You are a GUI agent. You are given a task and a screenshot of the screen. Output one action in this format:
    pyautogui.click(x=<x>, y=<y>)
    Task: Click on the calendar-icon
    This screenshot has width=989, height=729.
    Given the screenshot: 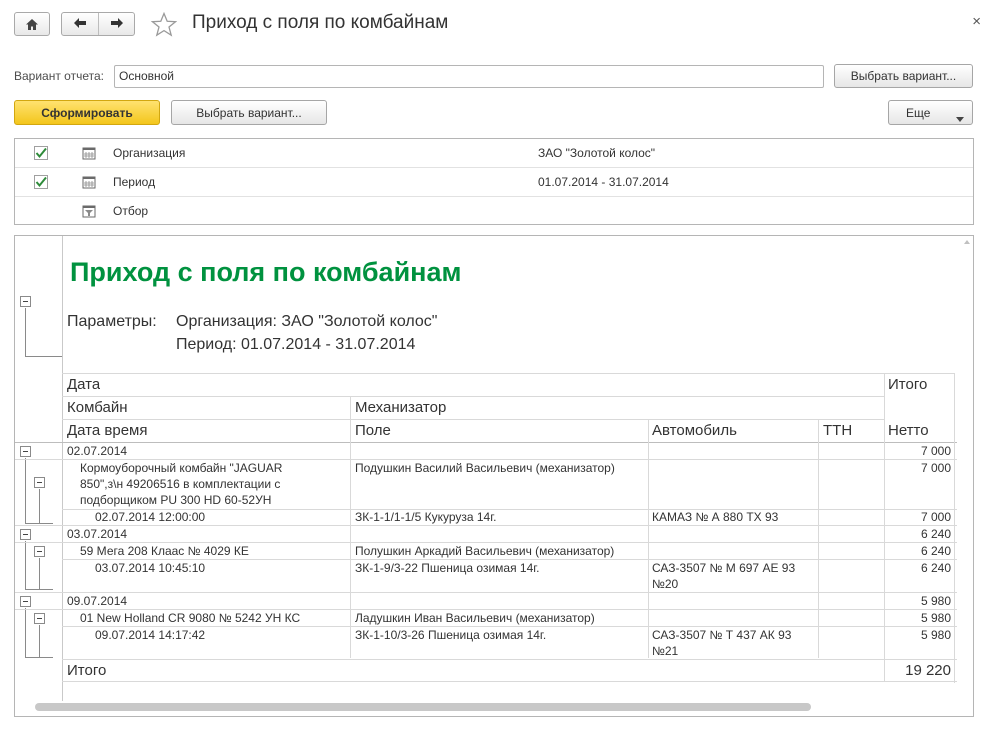 What is the action you would take?
    pyautogui.click(x=89, y=153)
    